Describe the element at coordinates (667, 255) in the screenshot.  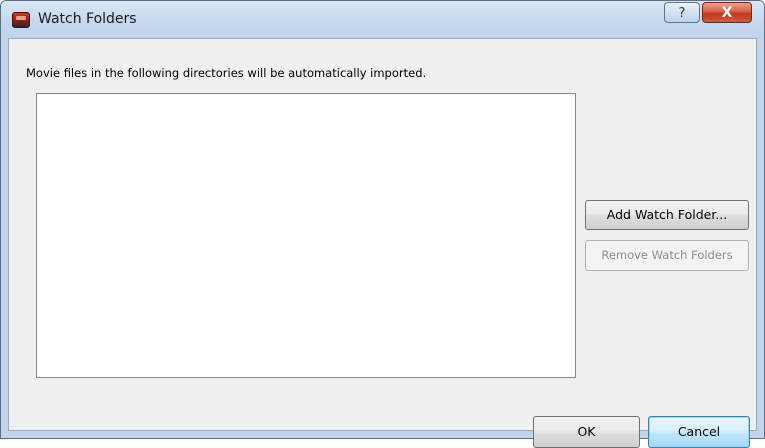
I see `remove-watch-folders-button: Remove Watch Folders` at that location.